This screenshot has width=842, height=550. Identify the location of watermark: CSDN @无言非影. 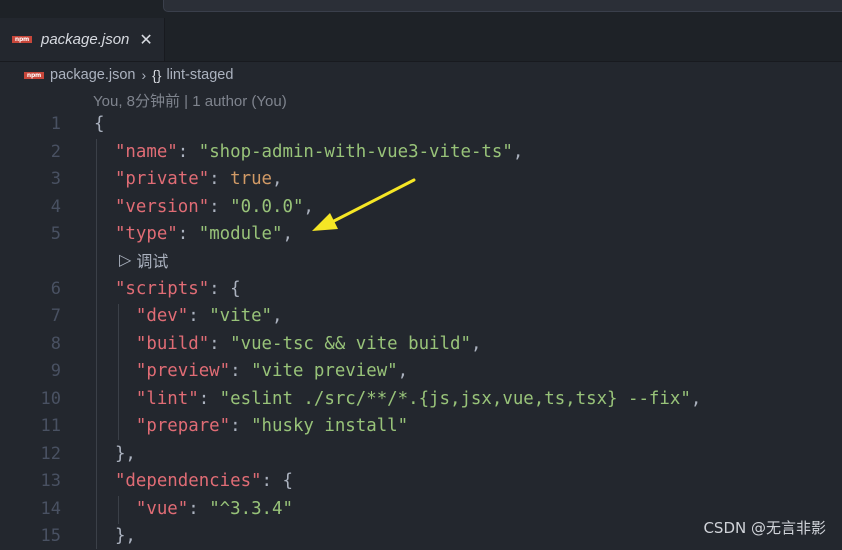
(764, 528).